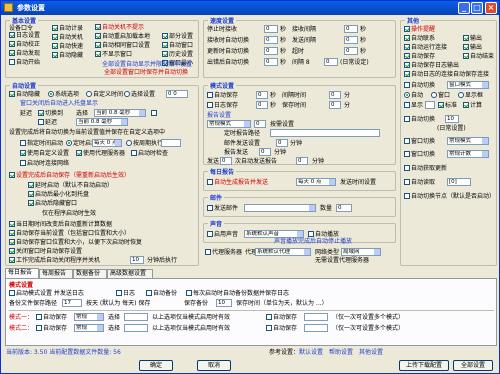 This screenshot has width=500, height=374. I want to click on other-item-2b: 输出, so click(472, 47).